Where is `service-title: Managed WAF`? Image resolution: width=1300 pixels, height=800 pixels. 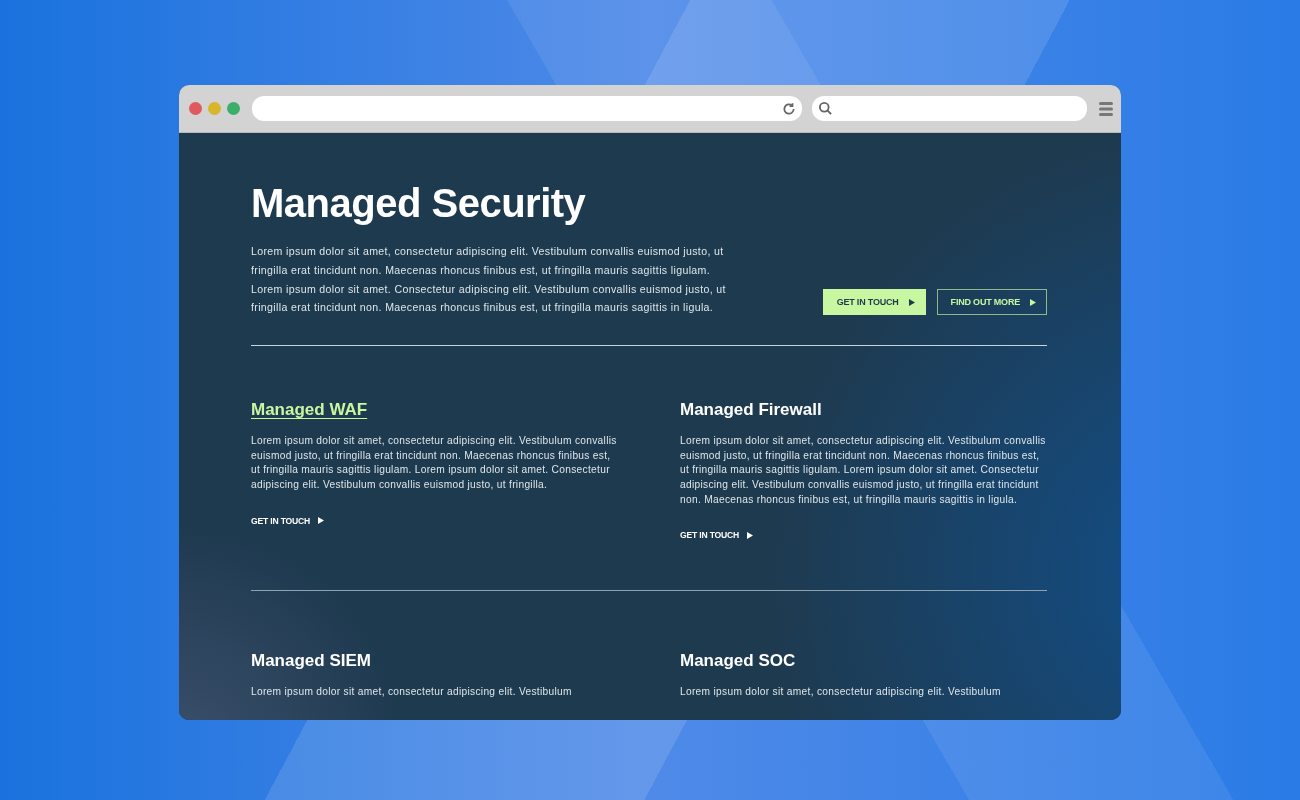 service-title: Managed WAF is located at coordinates (434, 410).